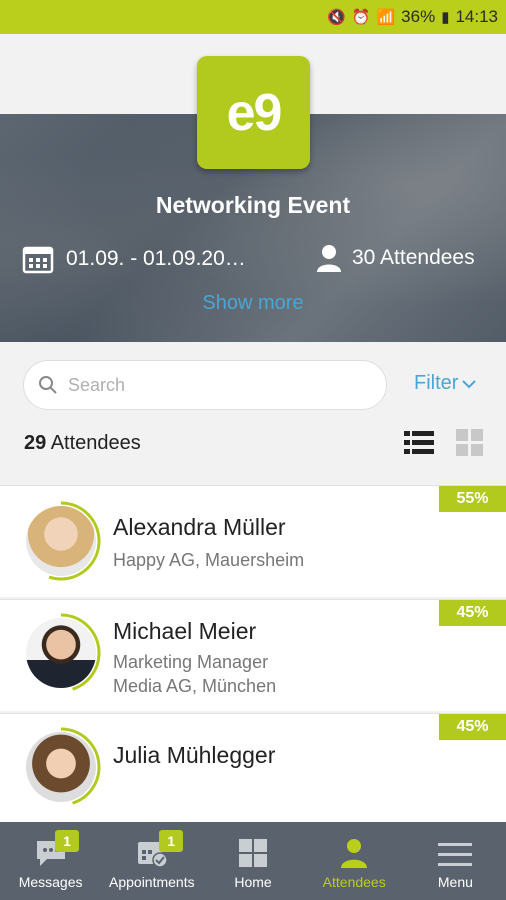  What do you see at coordinates (152, 882) in the screenshot?
I see `nav-appointments-label: Appointments` at bounding box center [152, 882].